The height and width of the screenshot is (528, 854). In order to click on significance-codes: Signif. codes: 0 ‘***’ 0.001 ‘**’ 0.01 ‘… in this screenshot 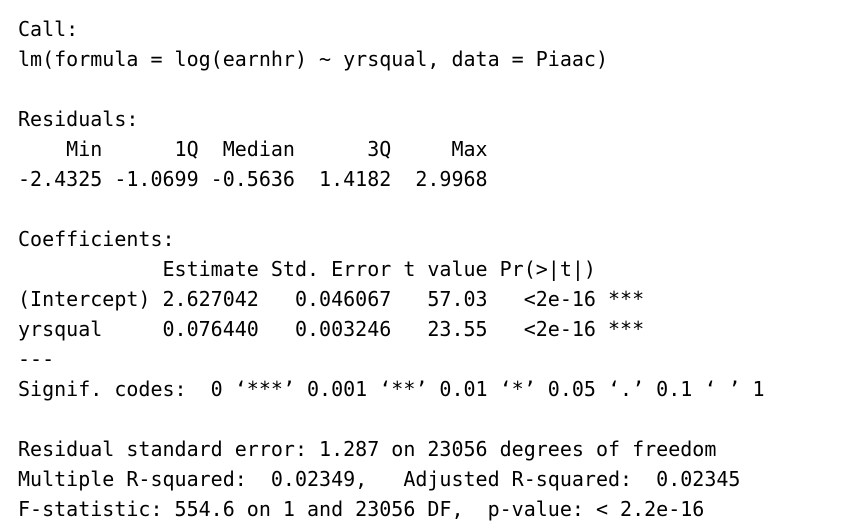, I will do `click(391, 389)`.